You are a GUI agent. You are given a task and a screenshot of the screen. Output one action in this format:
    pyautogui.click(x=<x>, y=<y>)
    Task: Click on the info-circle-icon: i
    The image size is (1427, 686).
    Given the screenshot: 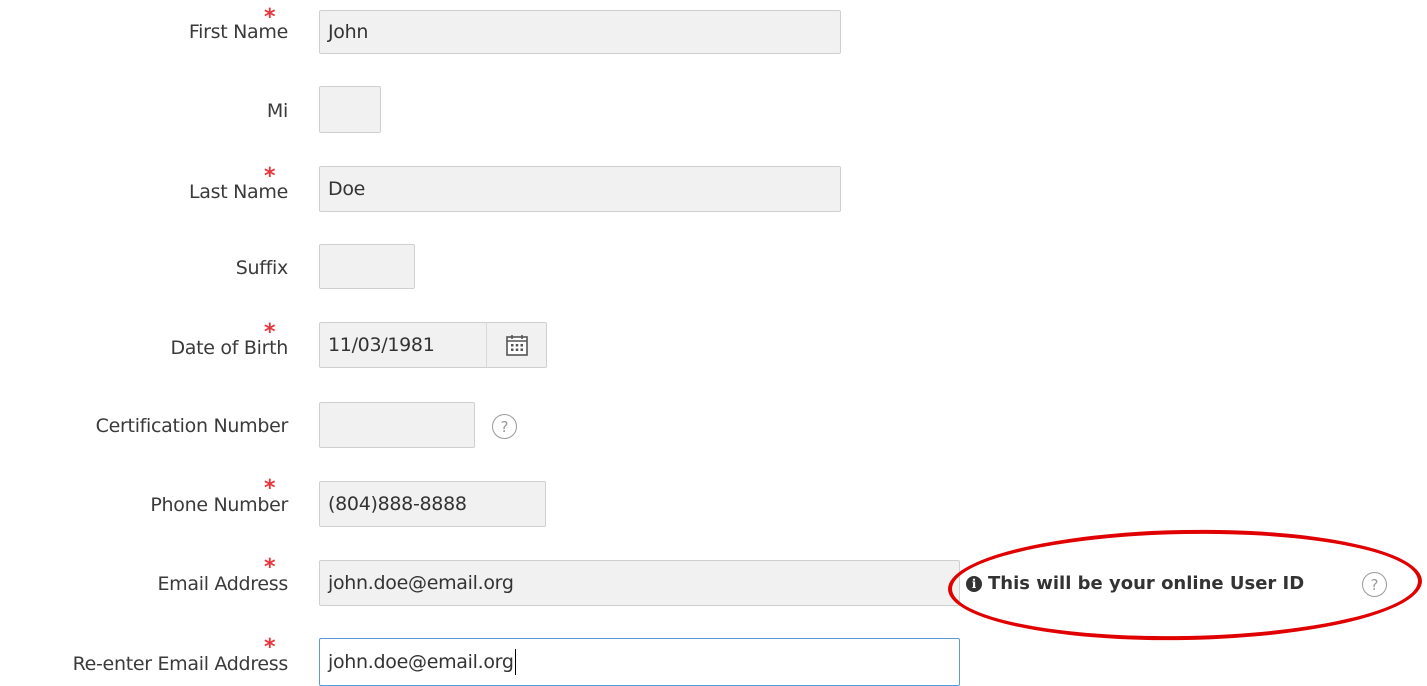 What is the action you would take?
    pyautogui.click(x=974, y=583)
    